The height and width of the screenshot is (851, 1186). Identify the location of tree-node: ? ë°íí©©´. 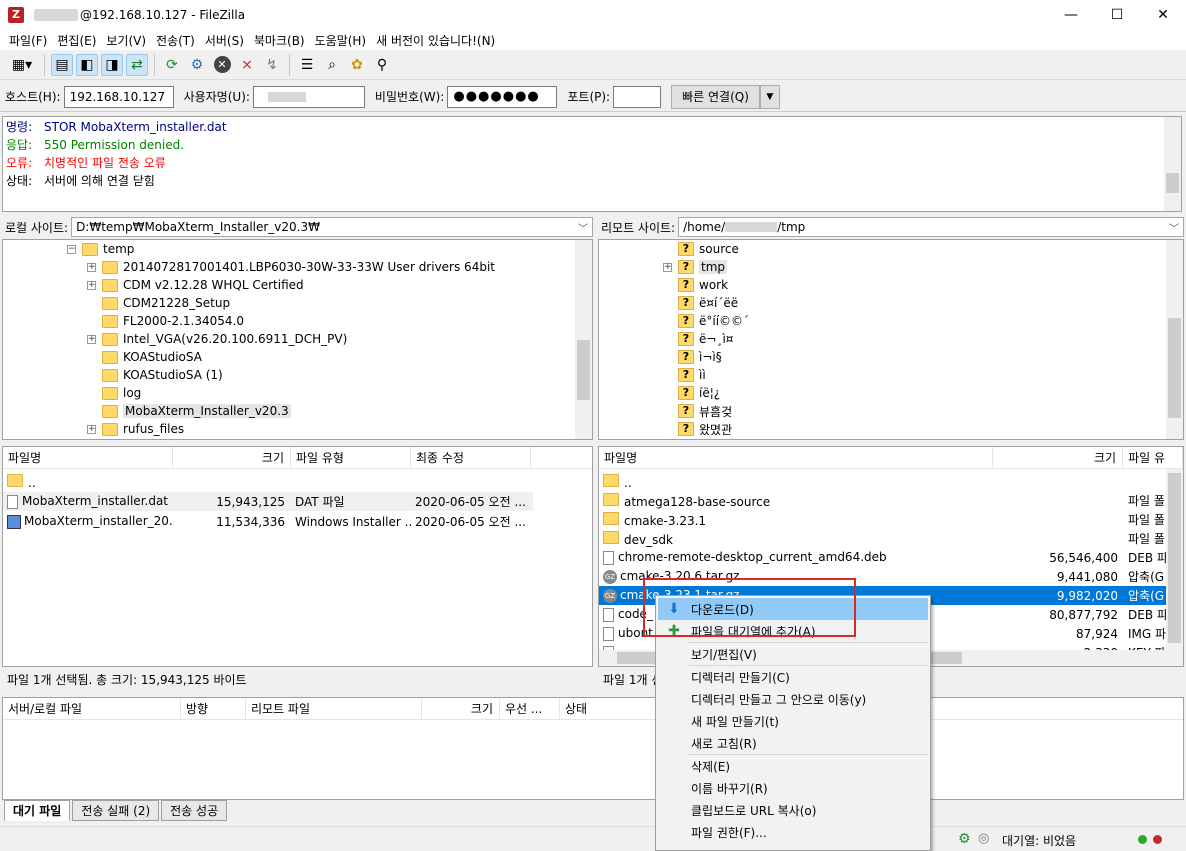
(706, 321).